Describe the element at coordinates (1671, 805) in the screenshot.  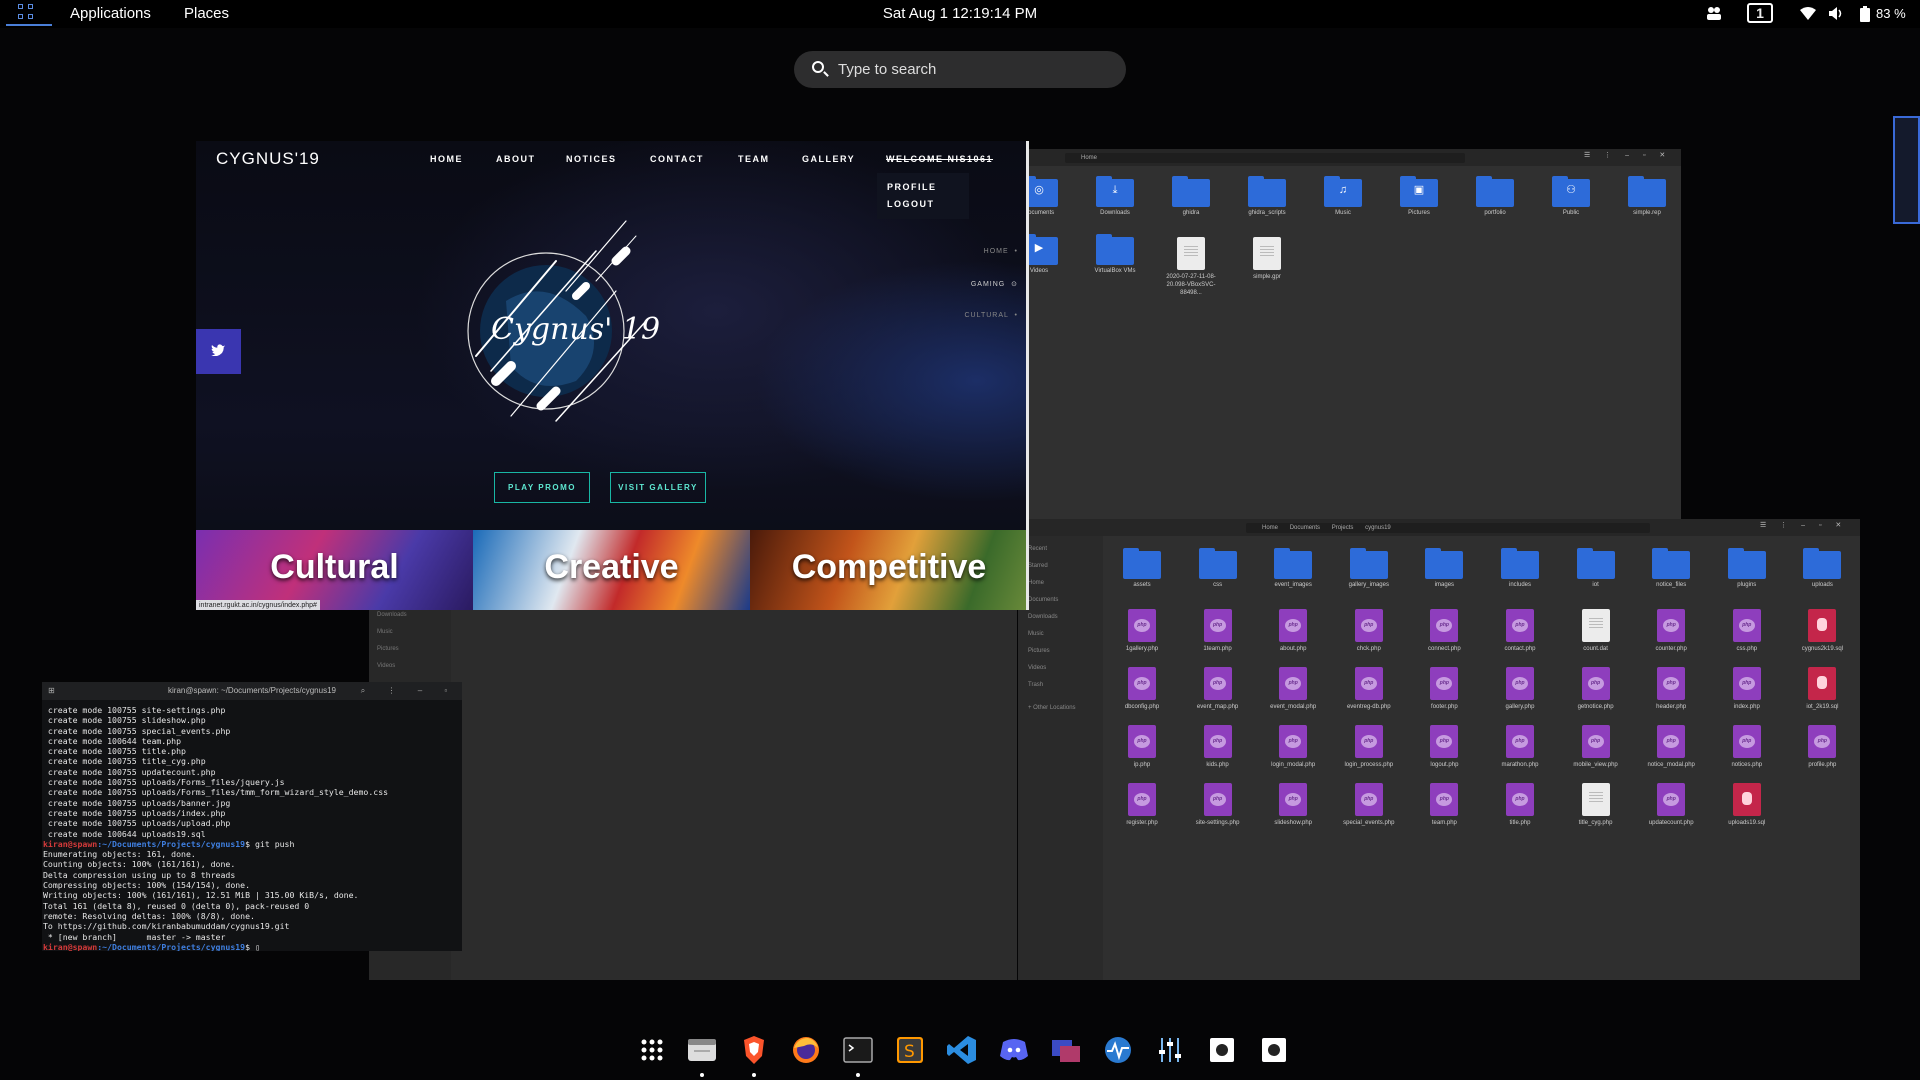
I see `fm-file-item: updatecount.php` at that location.